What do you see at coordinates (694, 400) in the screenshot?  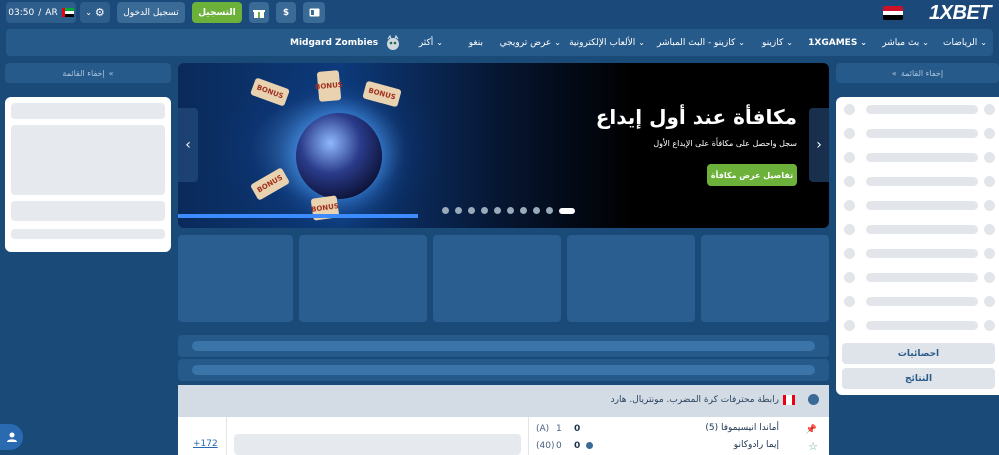 I see `league-name: رابطة محترفات كرة المضرب. مونتريال. هارد` at bounding box center [694, 400].